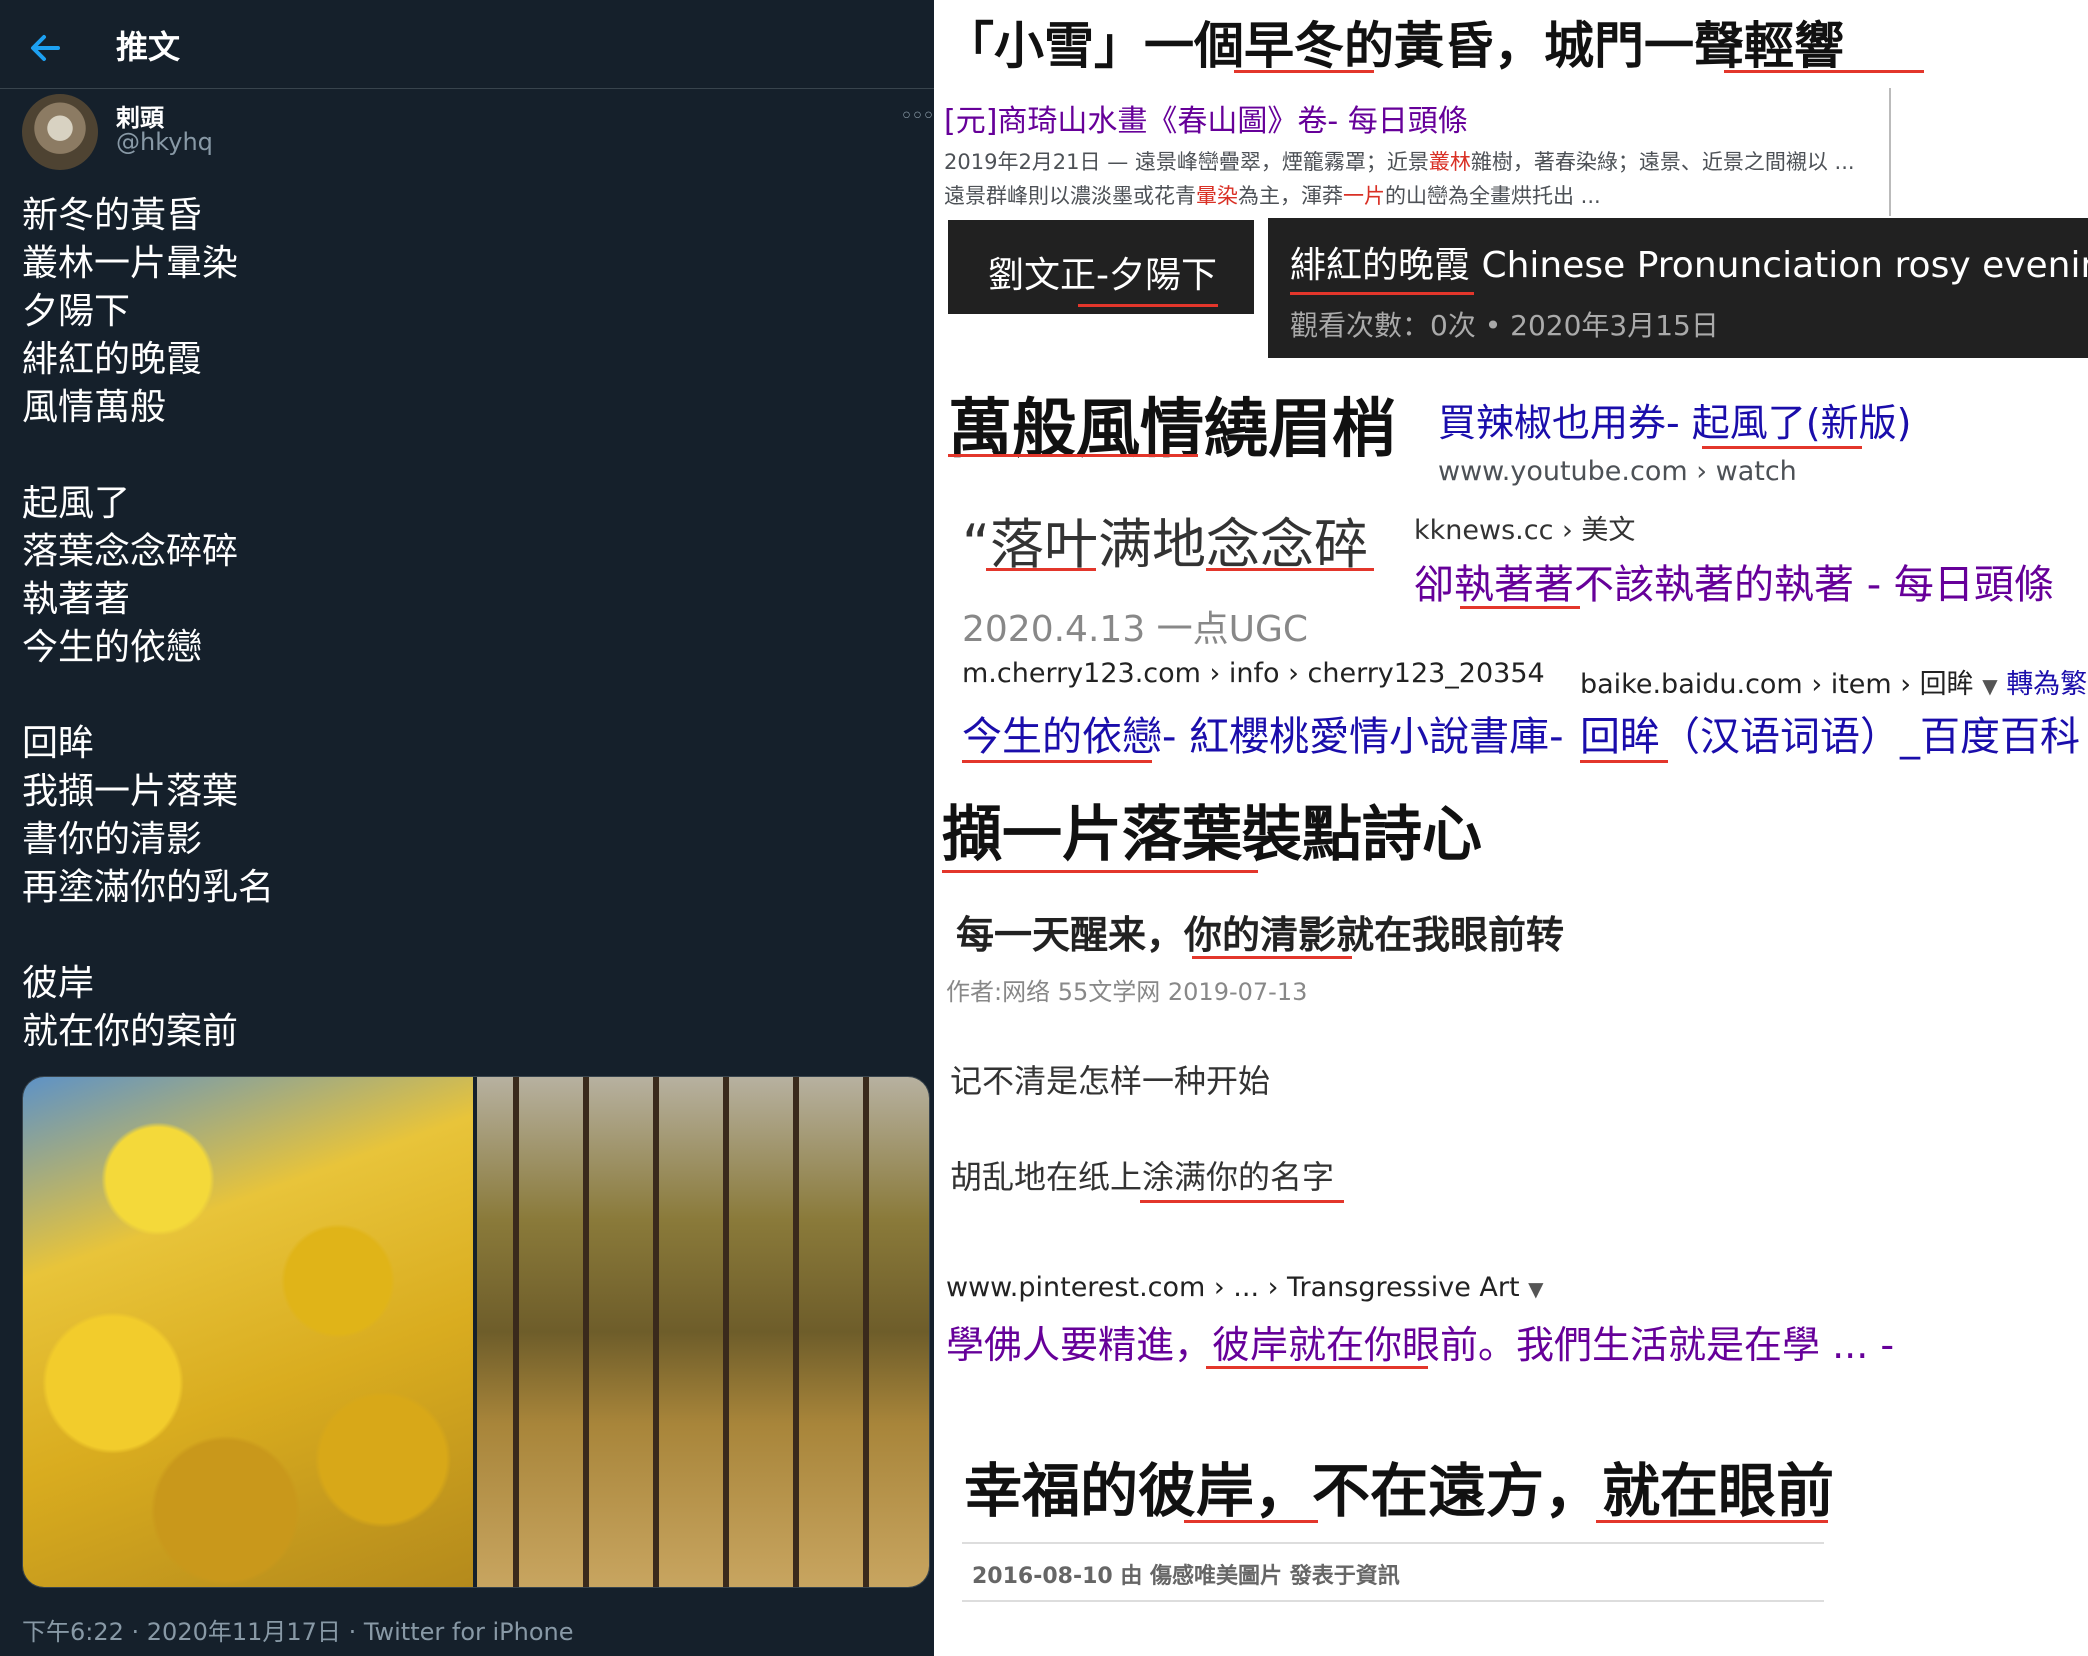 This screenshot has height=1656, width=2088. I want to click on tweet-line: 叢林一片暈染, so click(130, 263).